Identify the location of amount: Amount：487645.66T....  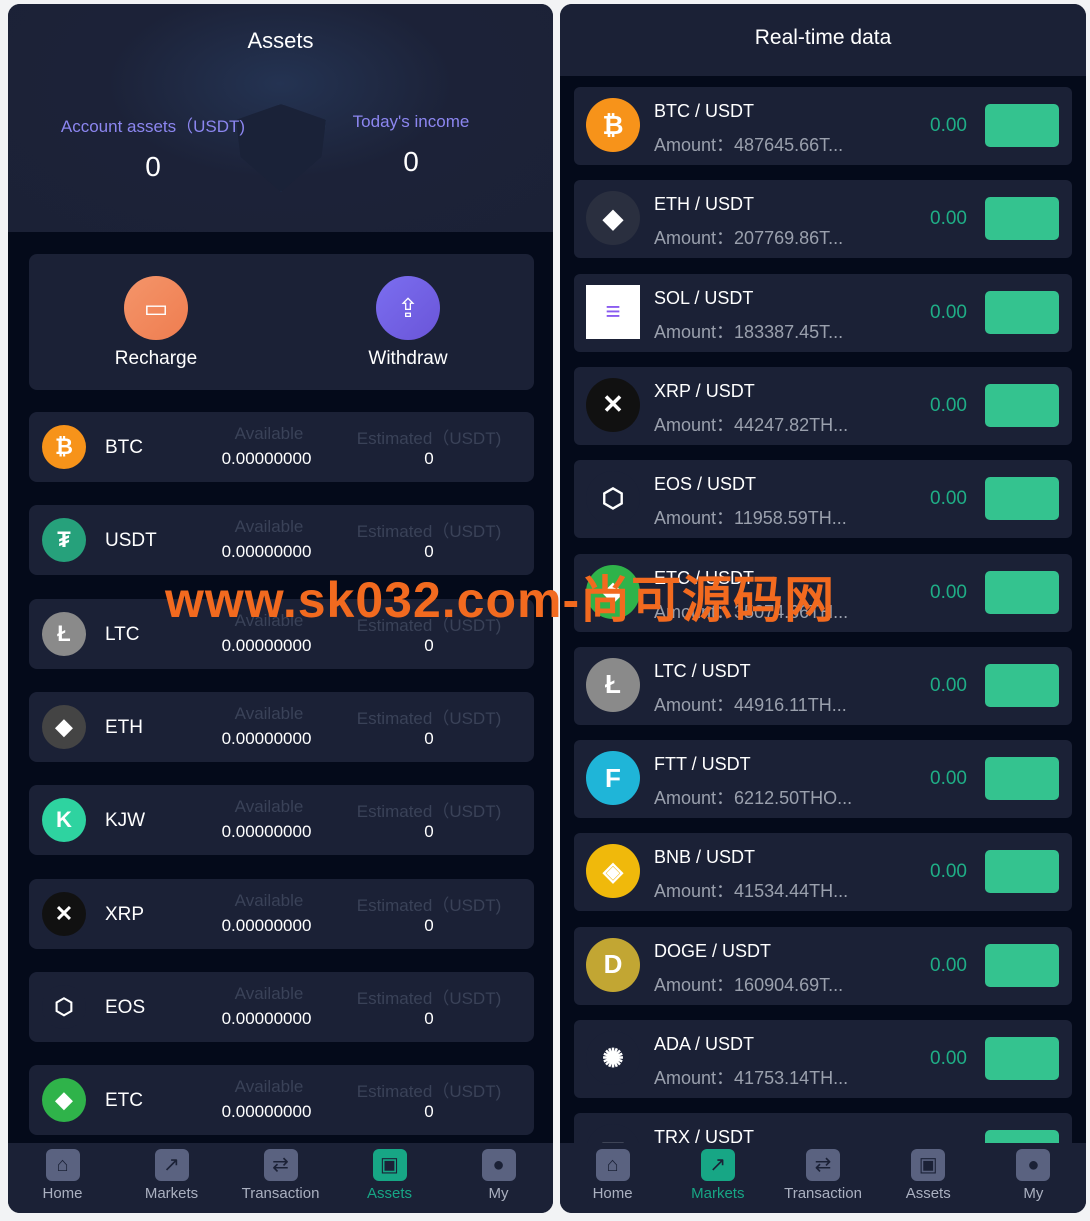
(748, 144).